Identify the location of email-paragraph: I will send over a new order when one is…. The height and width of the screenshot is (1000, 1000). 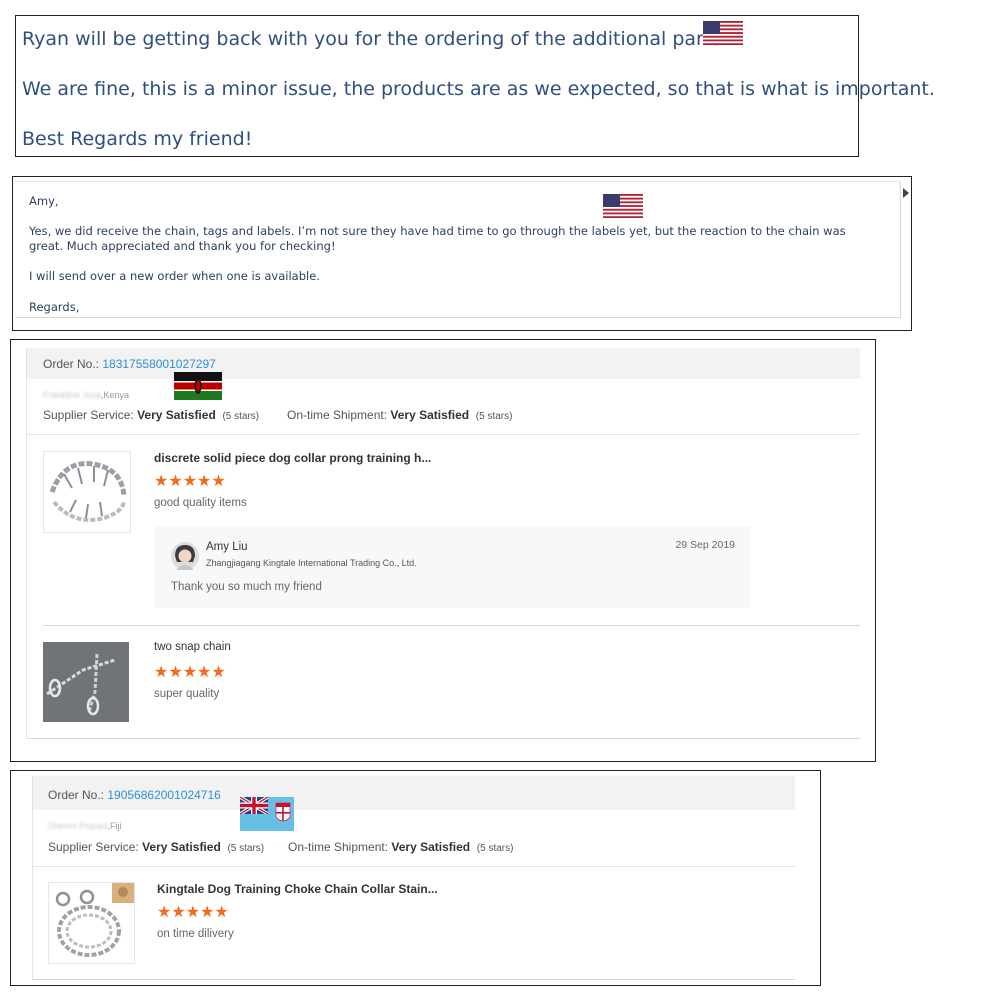
(174, 276).